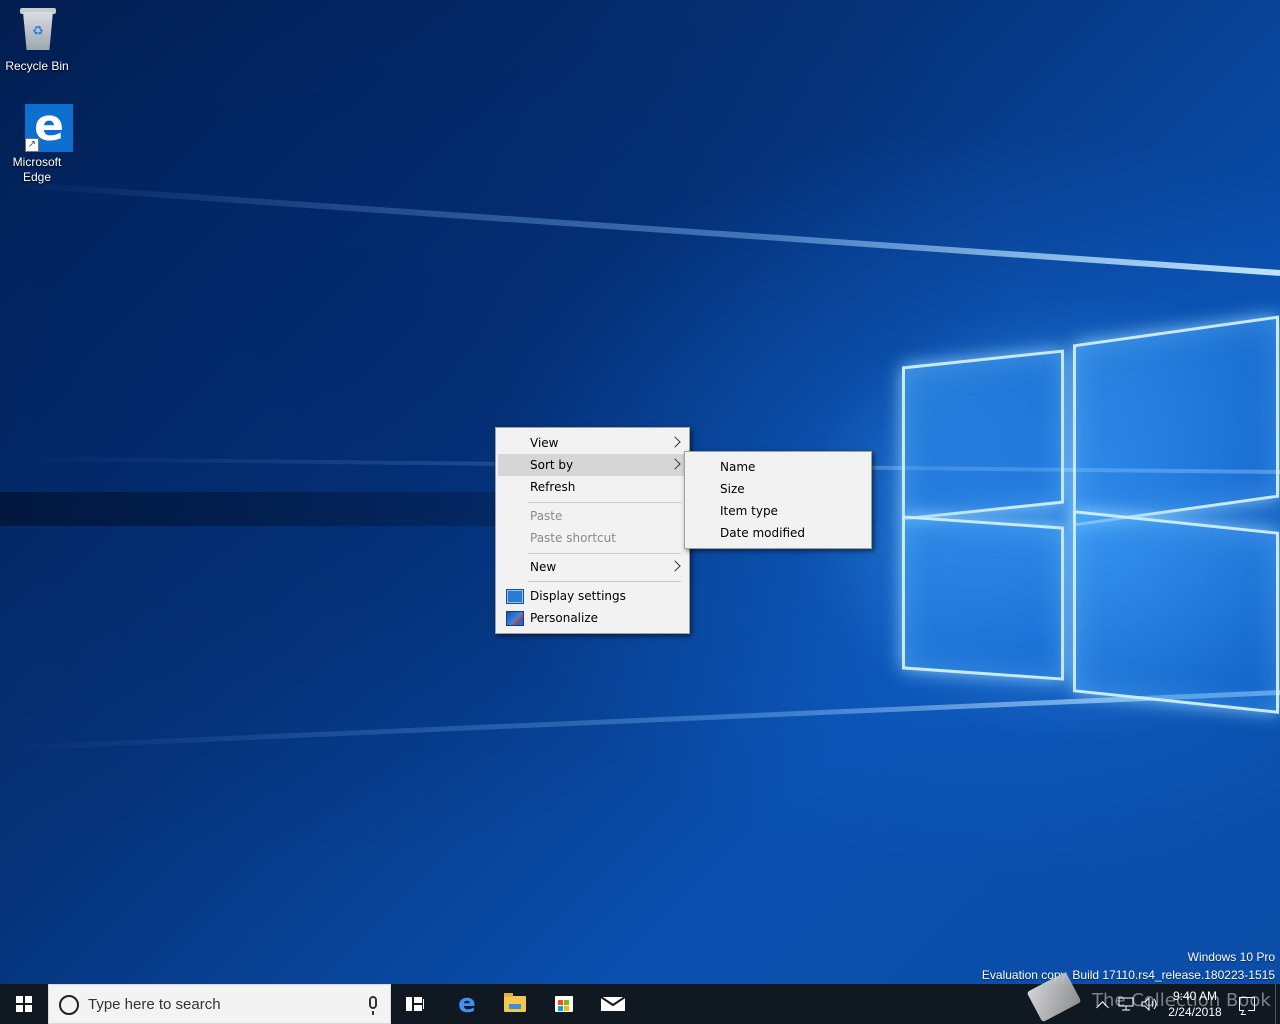 This screenshot has height=1024, width=1280. Describe the element at coordinates (778, 511) in the screenshot. I see `submenu-item-item-type: Item type` at that location.